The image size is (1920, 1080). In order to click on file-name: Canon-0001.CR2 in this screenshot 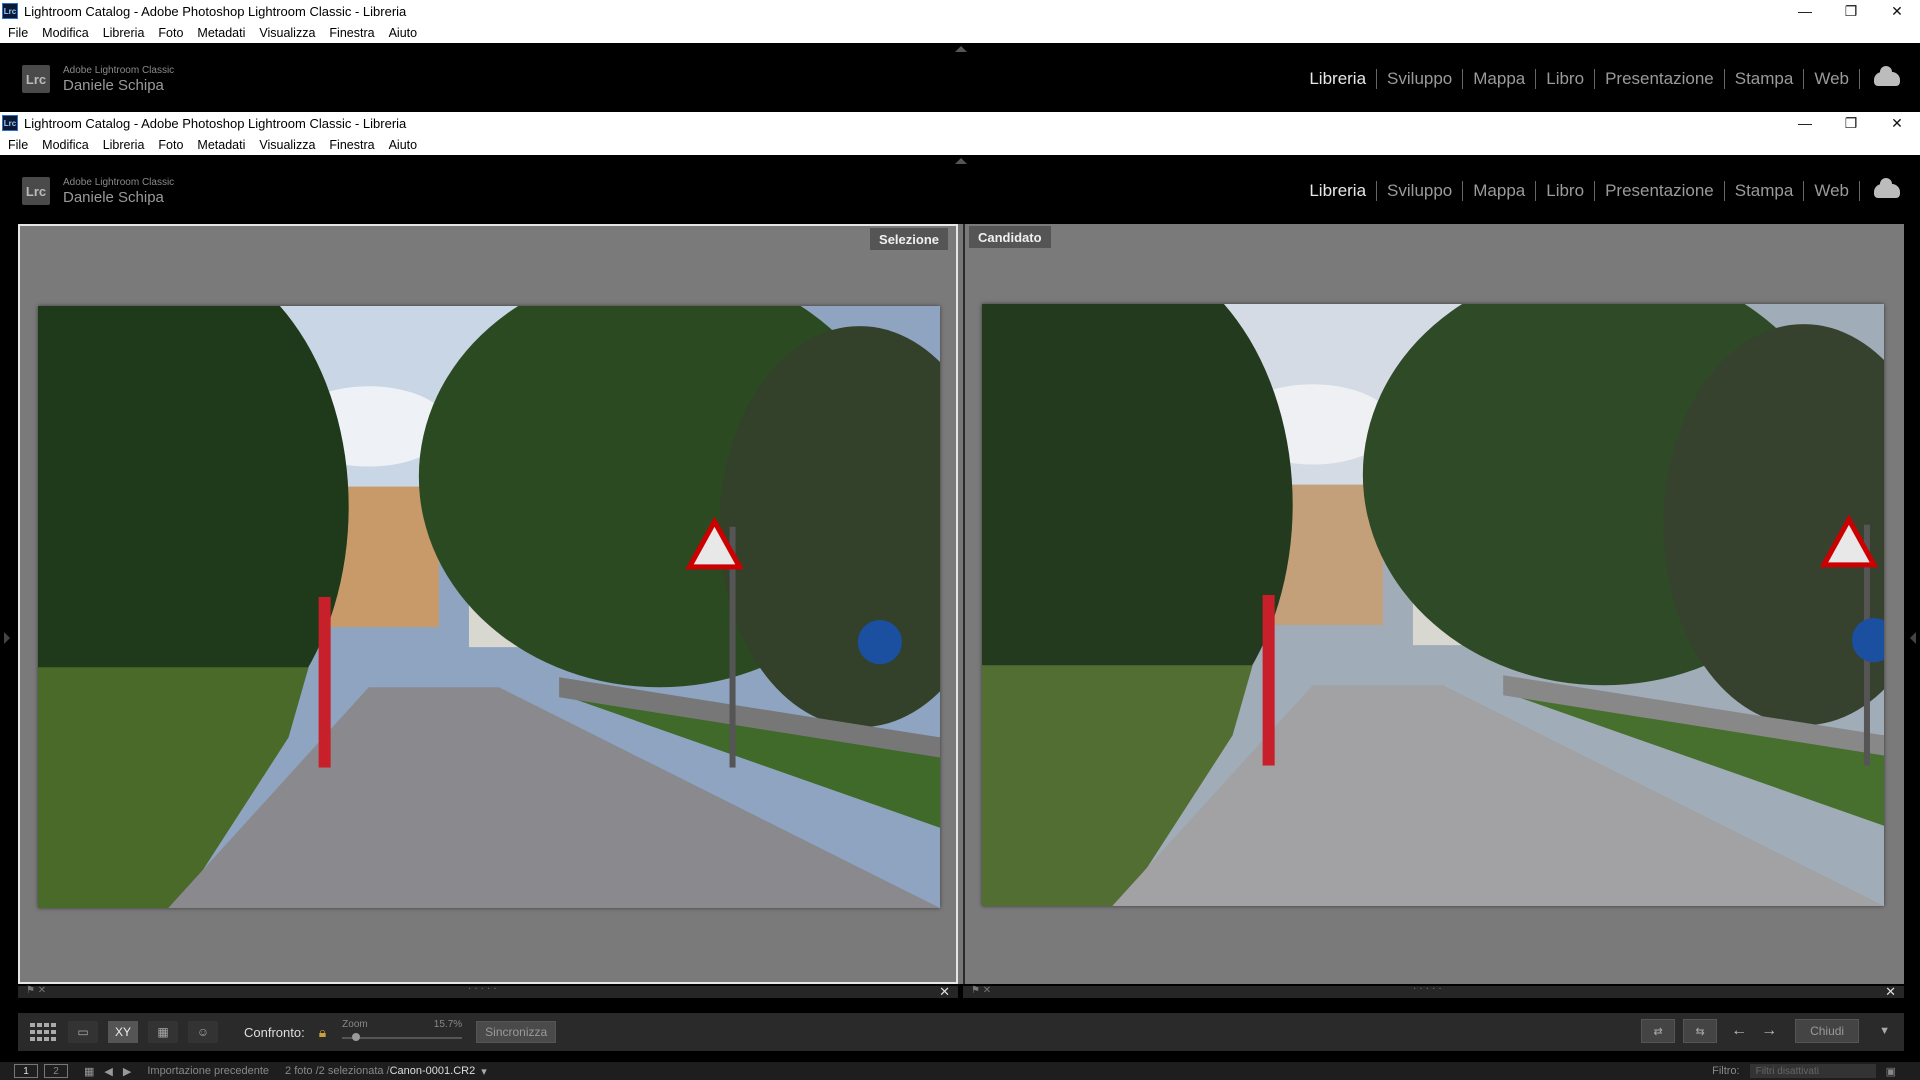, I will do `click(433, 1071)`.